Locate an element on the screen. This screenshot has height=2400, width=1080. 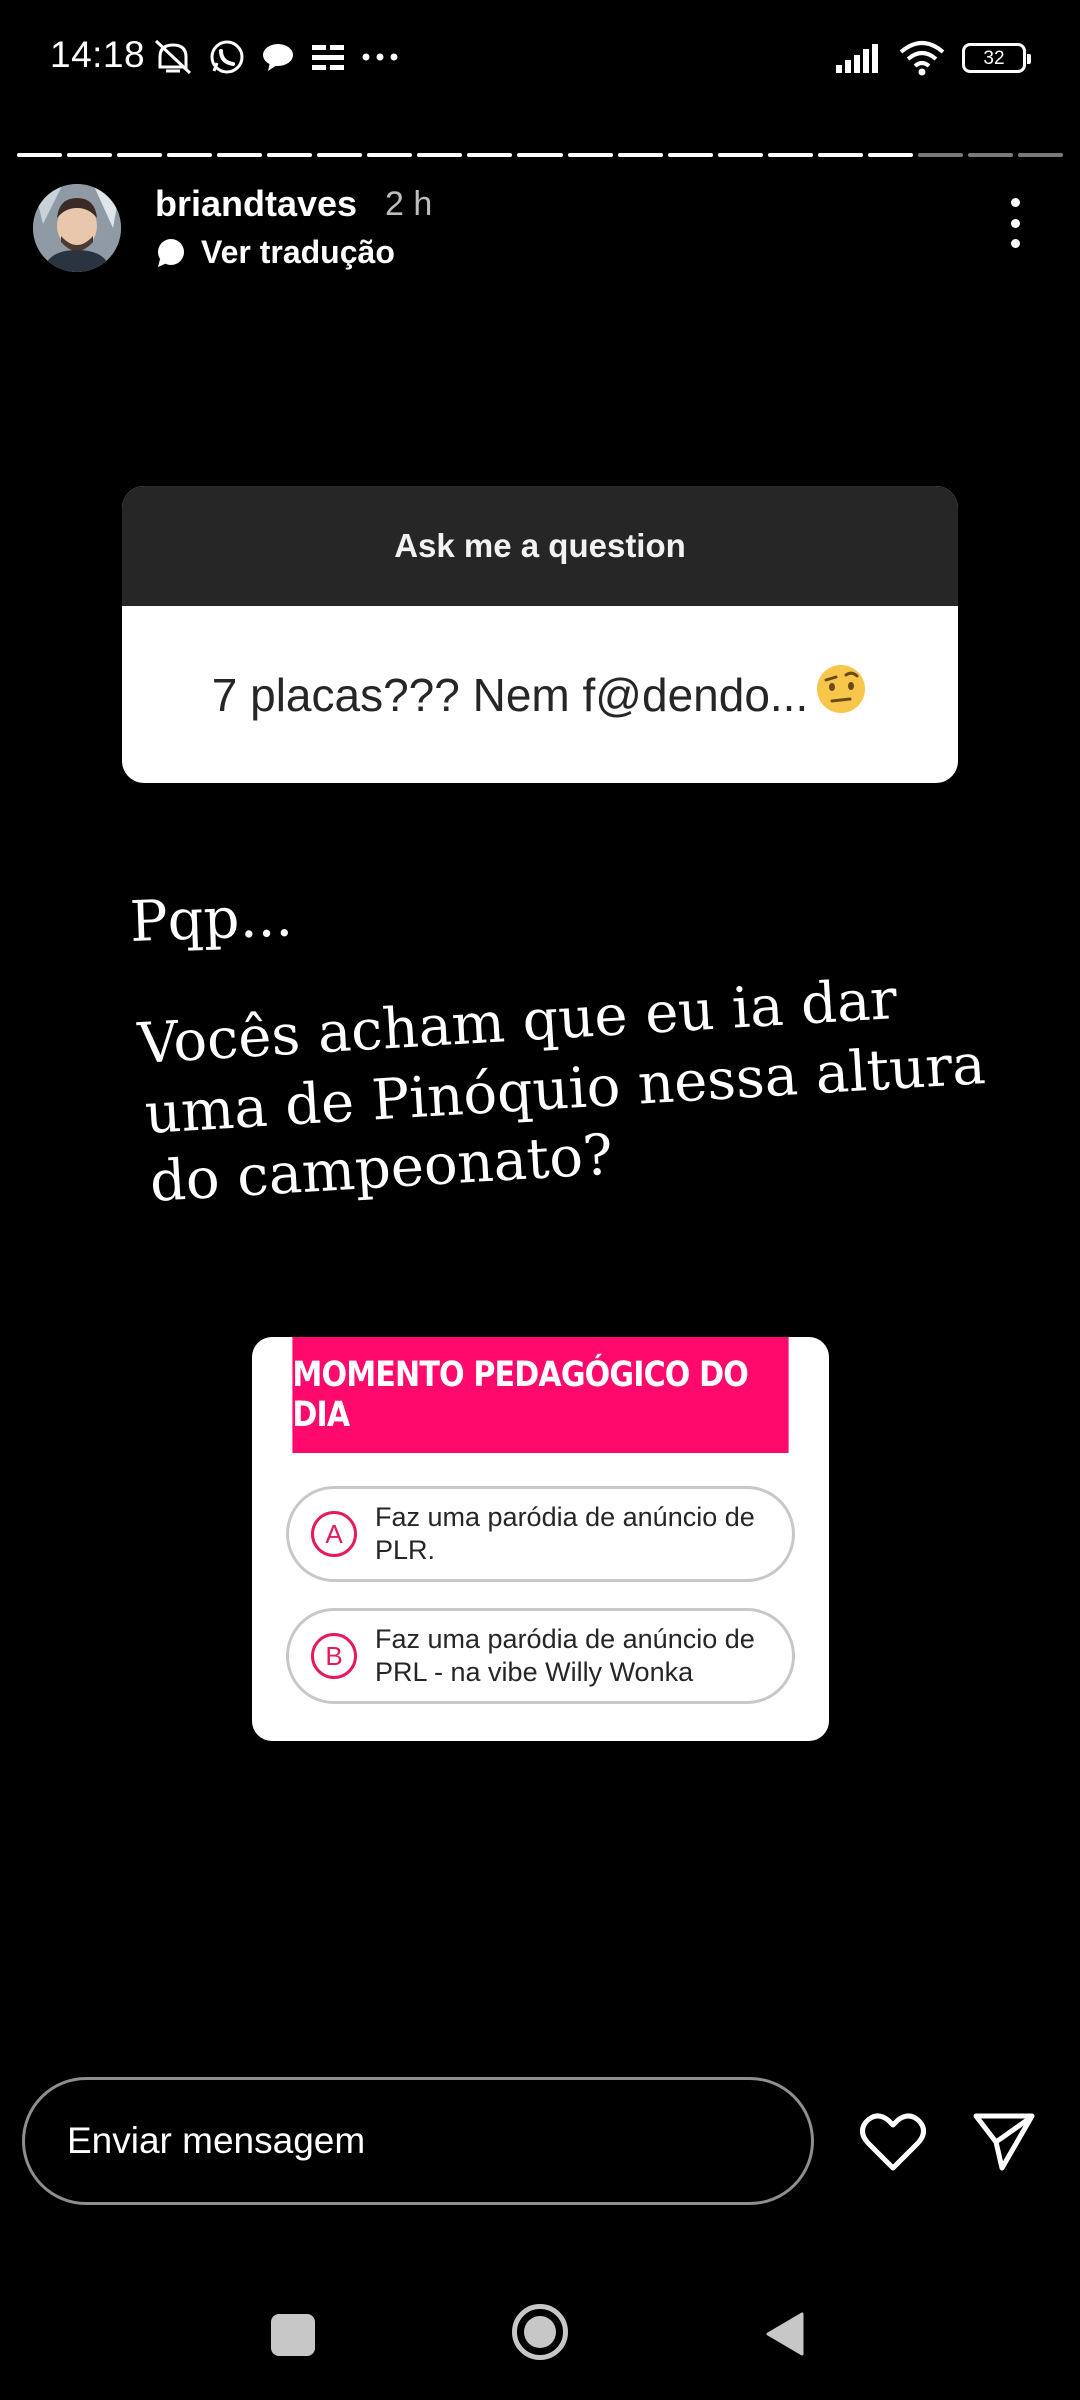
mute-icon is located at coordinates (173, 57).